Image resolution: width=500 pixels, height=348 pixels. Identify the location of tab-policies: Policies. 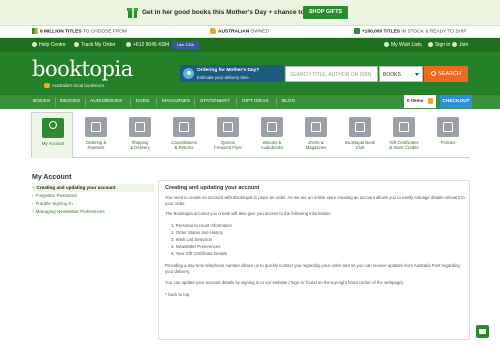
(448, 135).